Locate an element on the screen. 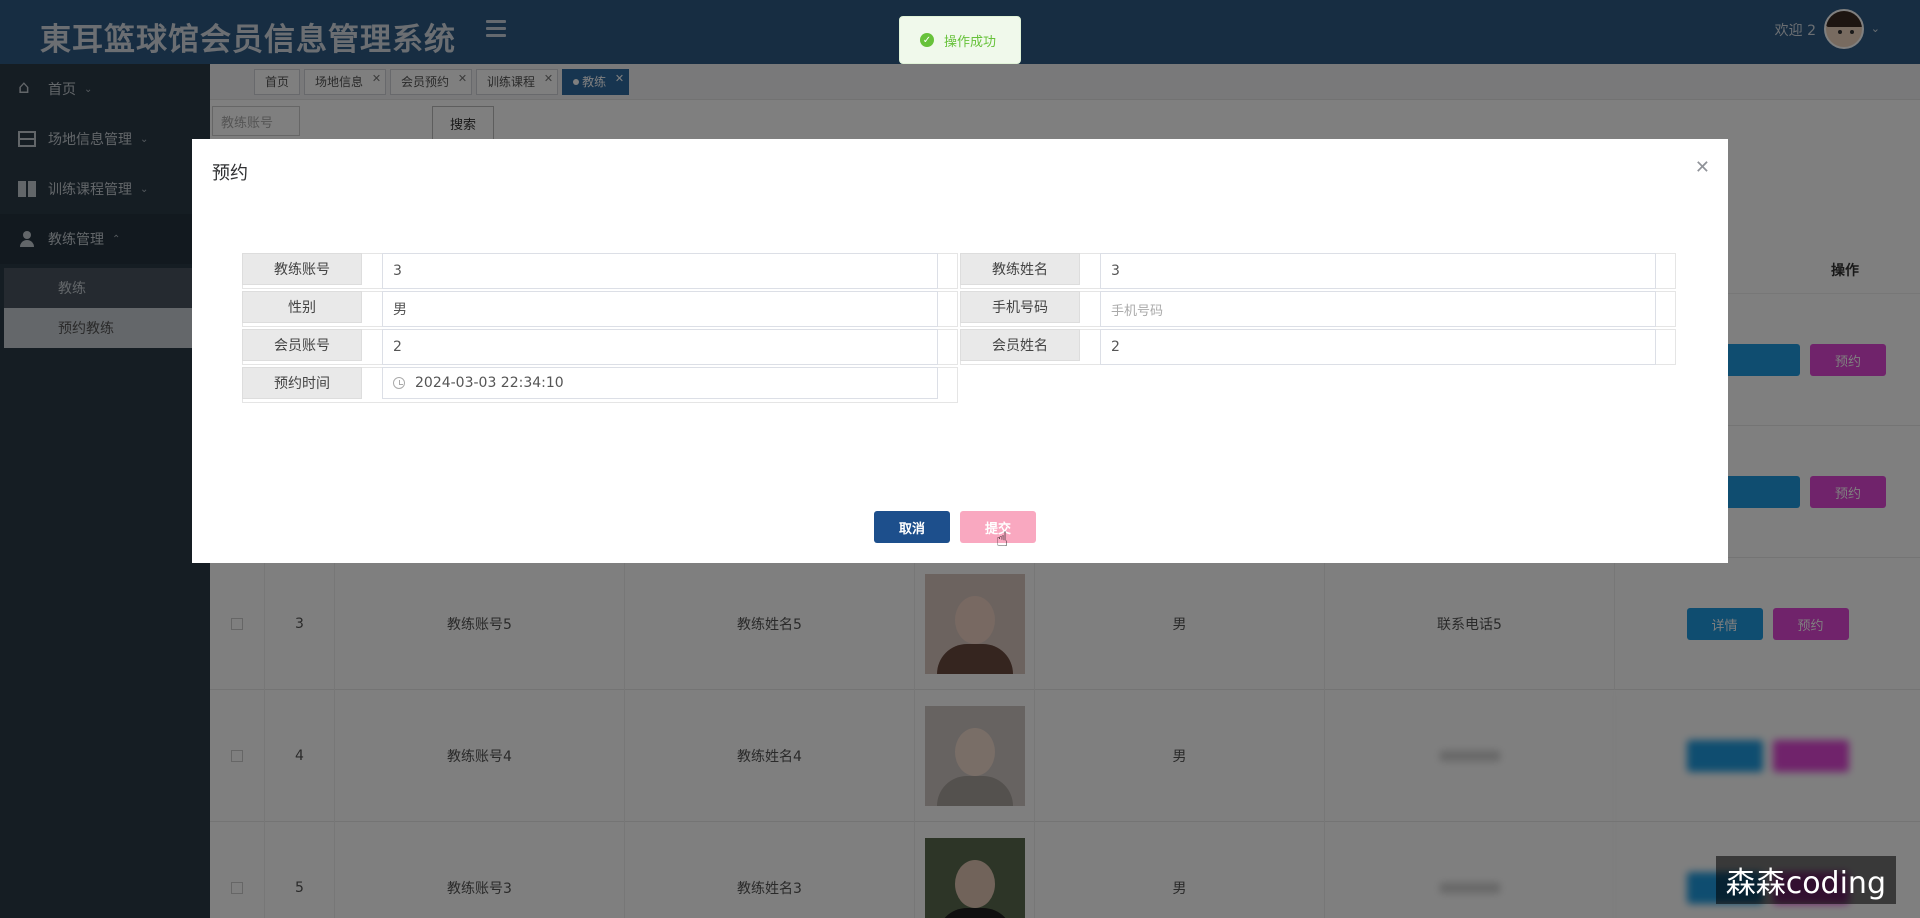 The image size is (1920, 918). field-gender: 性别 男 is located at coordinates (600, 309).